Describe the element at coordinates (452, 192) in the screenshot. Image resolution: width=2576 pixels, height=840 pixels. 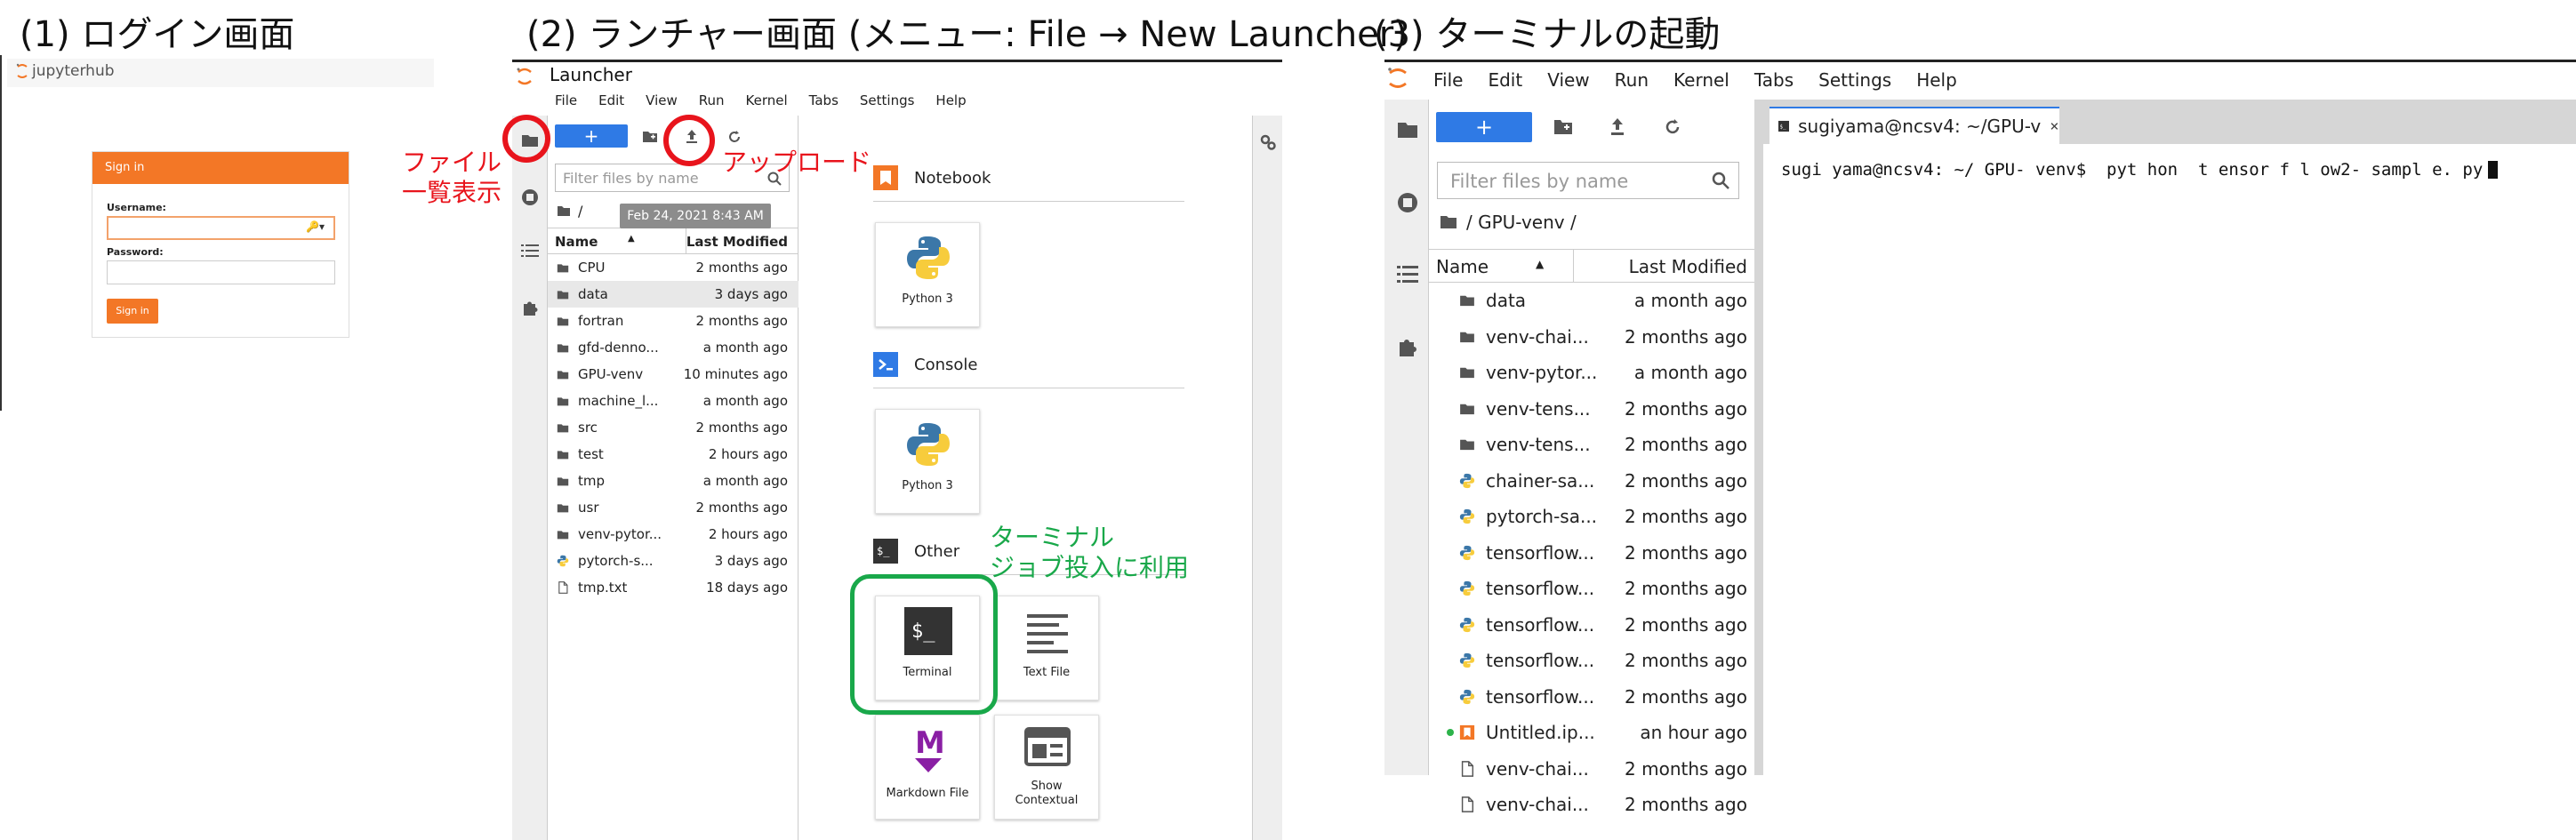
I see `annotation-file-list-line2: 一覧表示` at that location.